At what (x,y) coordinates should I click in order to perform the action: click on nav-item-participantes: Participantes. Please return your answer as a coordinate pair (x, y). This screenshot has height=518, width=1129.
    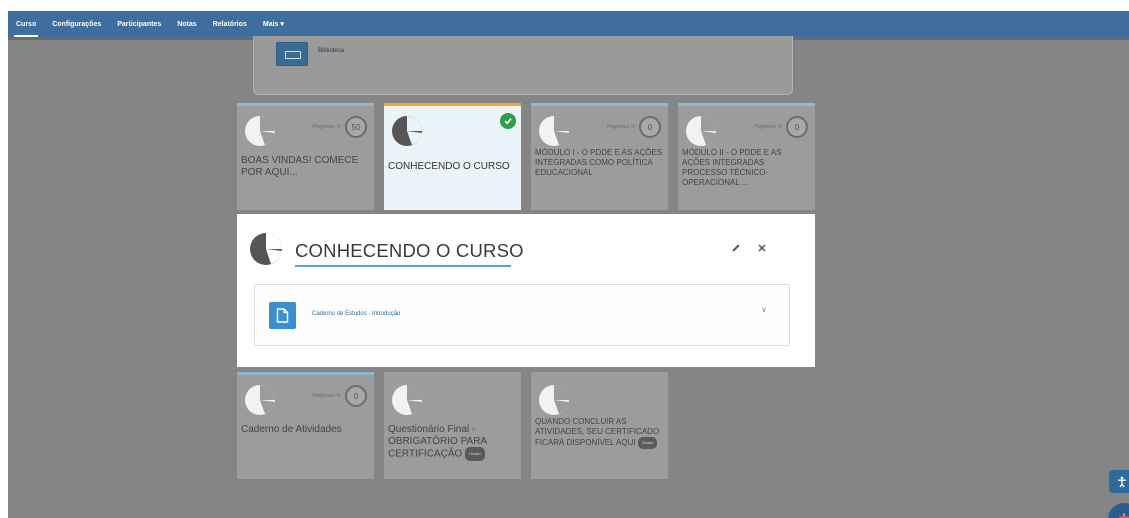
    Looking at the image, I should click on (139, 24).